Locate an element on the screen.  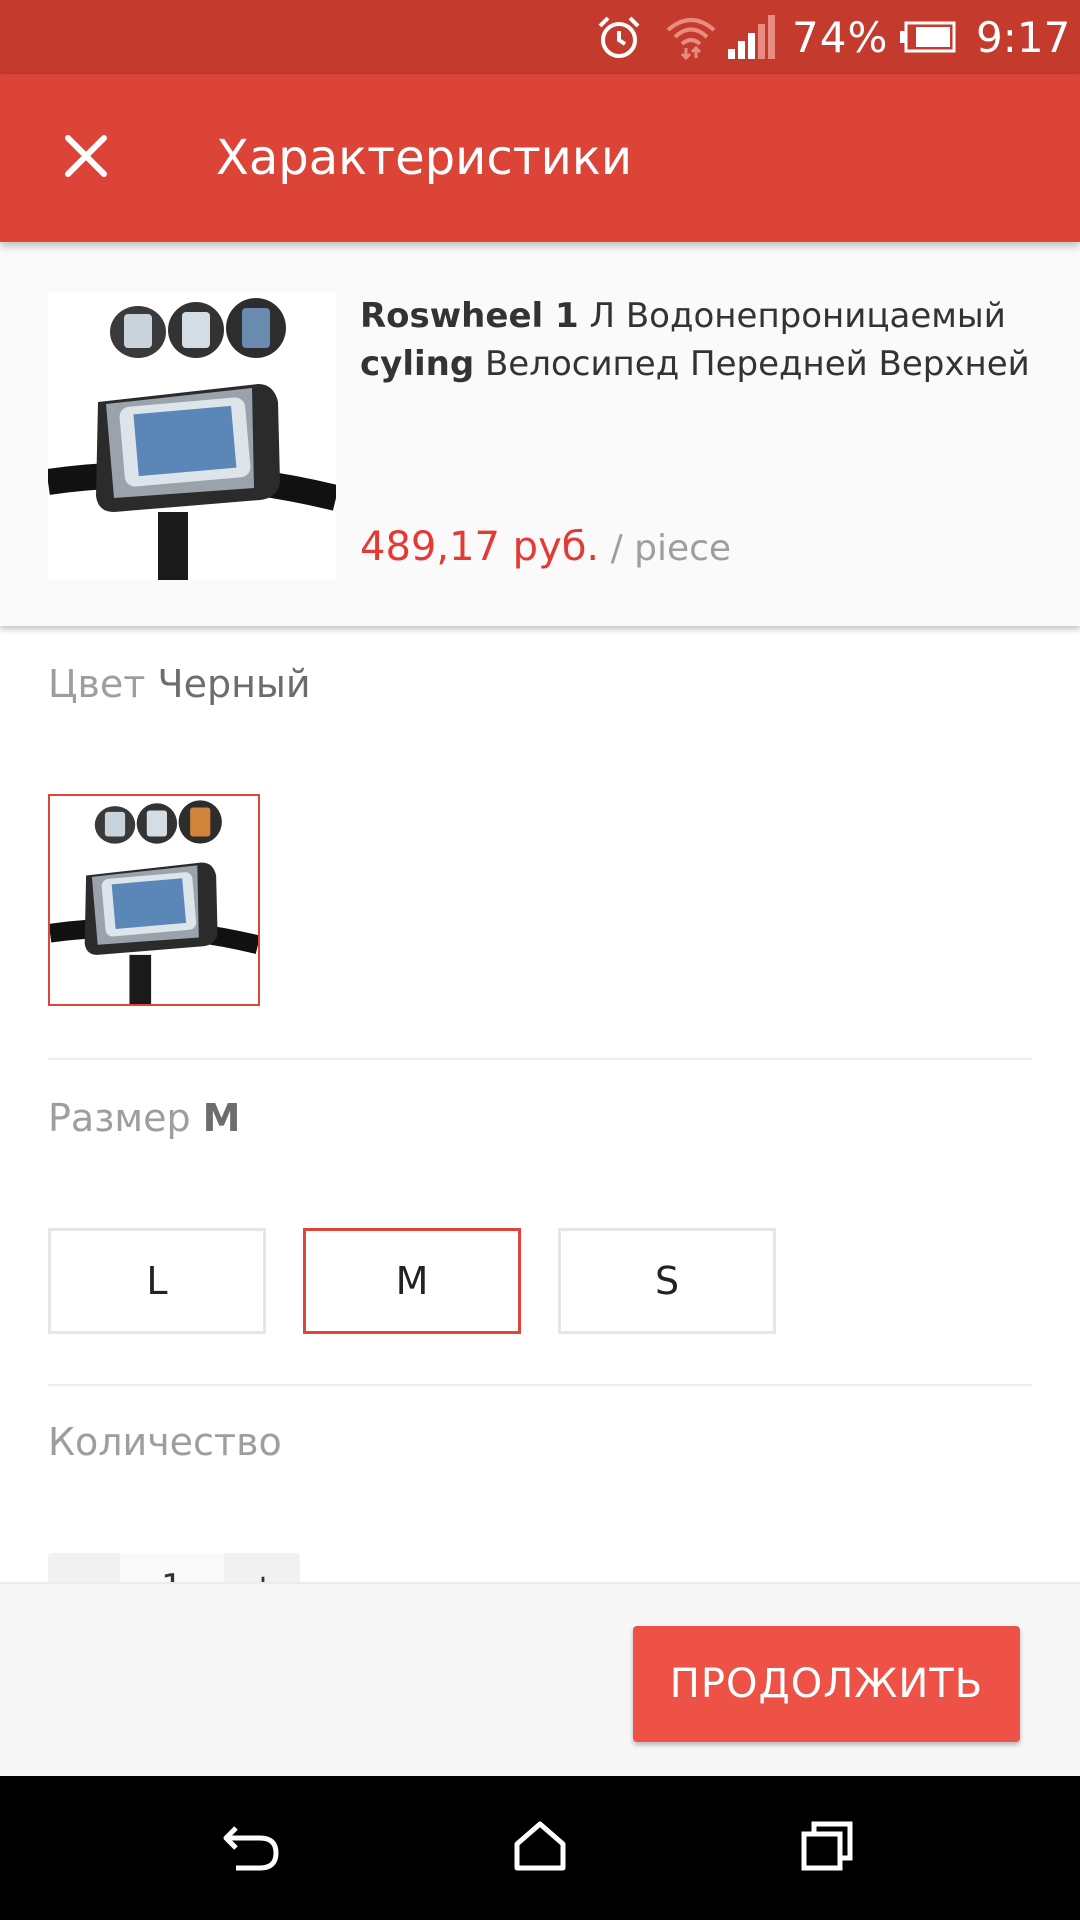
color-label: Цвет Черный is located at coordinates (179, 684).